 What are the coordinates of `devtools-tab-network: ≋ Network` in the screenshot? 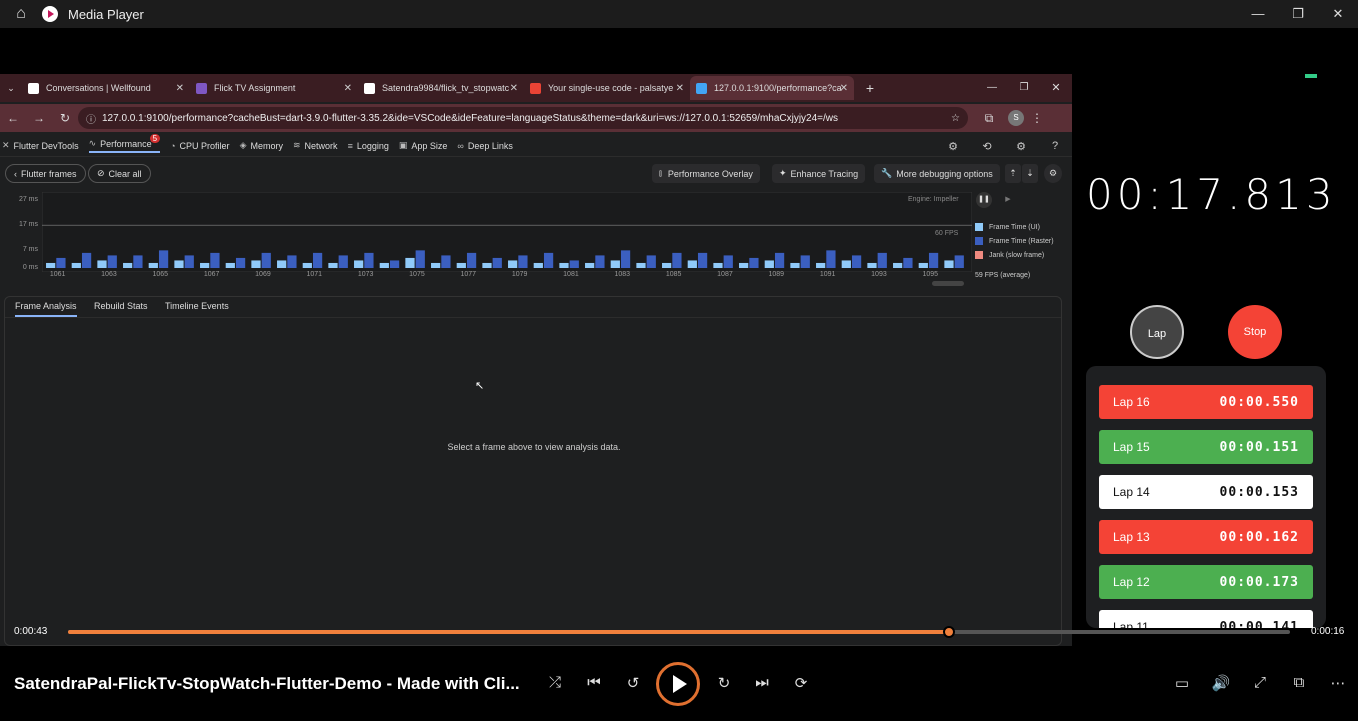 It's located at (315, 145).